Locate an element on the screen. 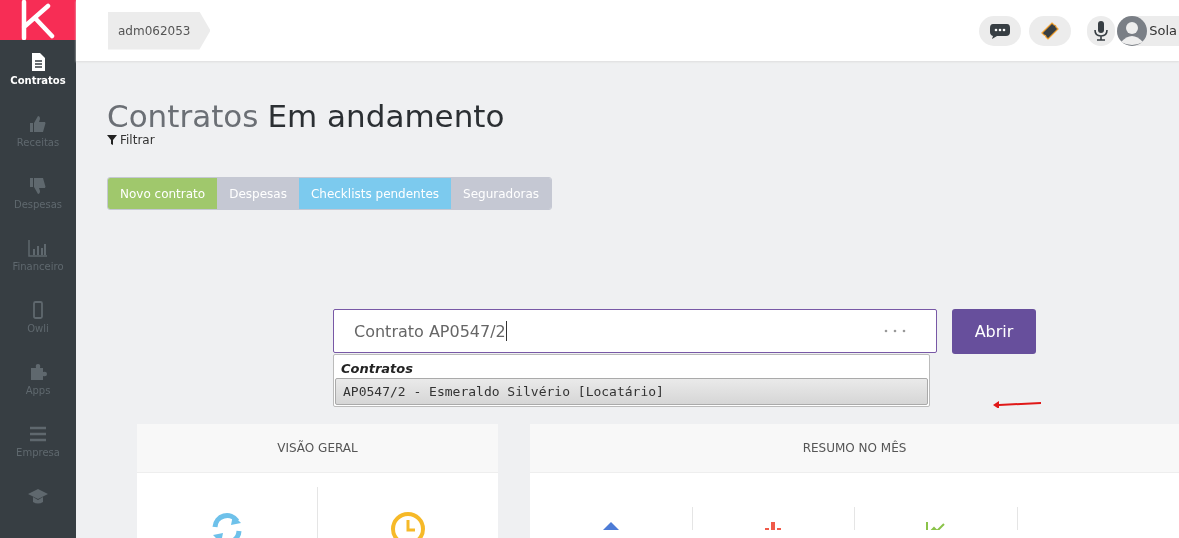 The width and height of the screenshot is (1179, 538). ticket-icon is located at coordinates (1050, 30).